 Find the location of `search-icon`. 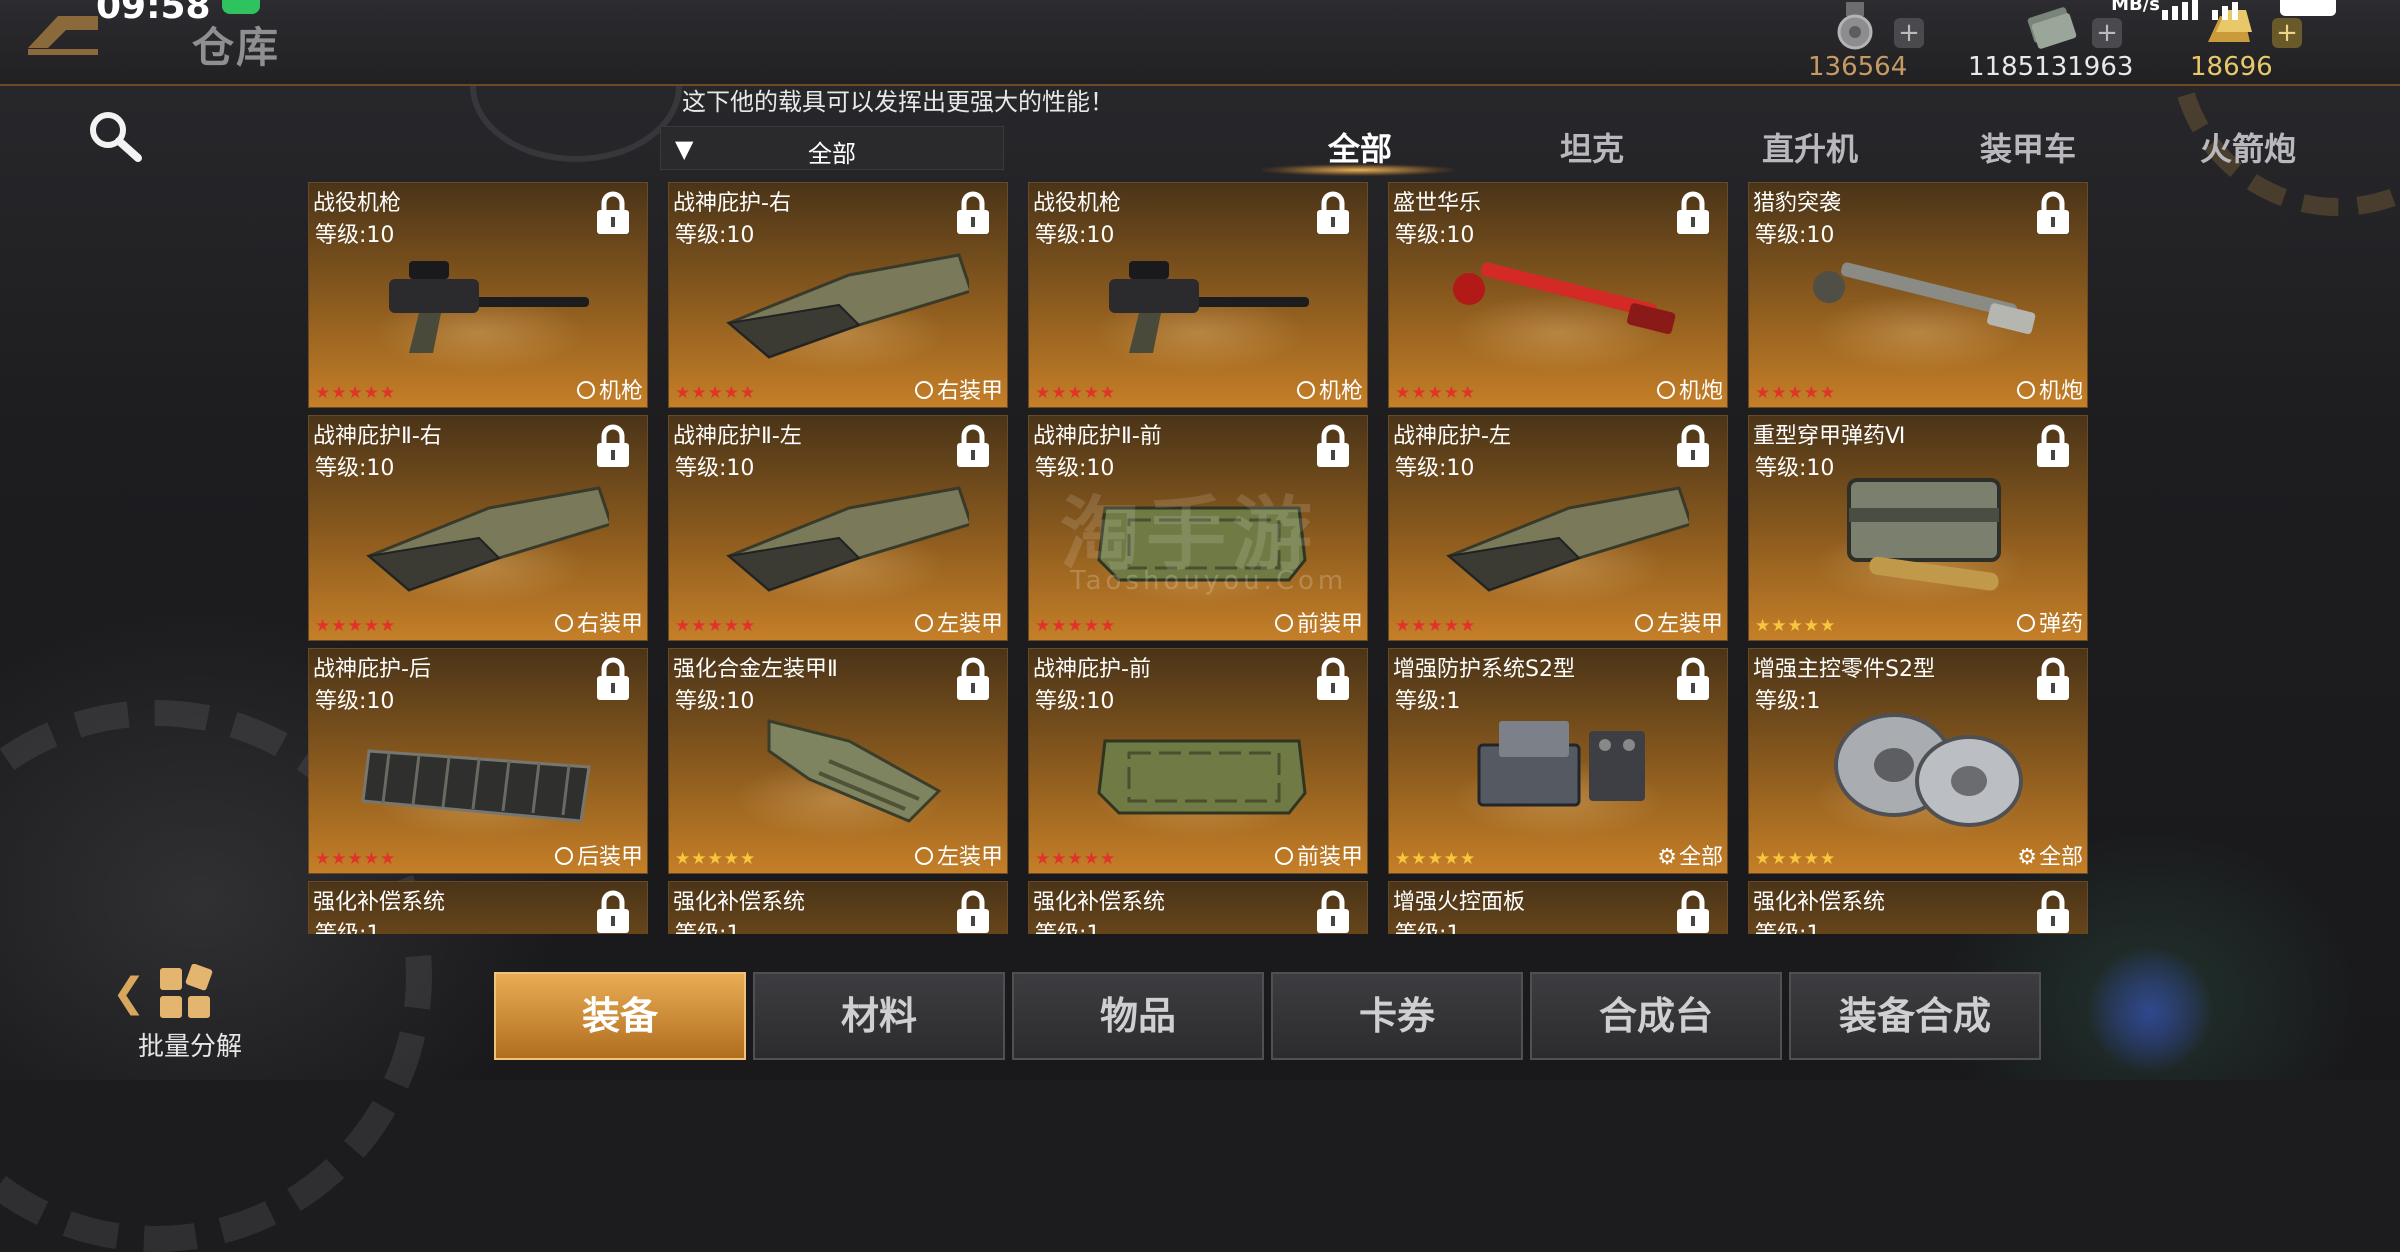

search-icon is located at coordinates (116, 138).